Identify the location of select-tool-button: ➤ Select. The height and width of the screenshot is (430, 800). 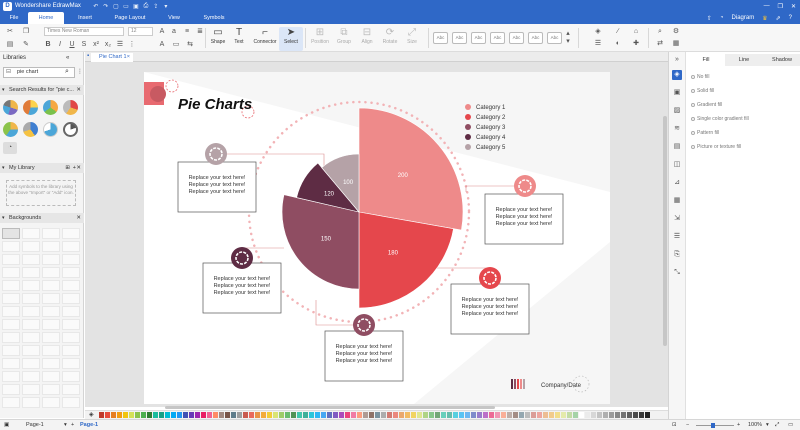
(291, 39).